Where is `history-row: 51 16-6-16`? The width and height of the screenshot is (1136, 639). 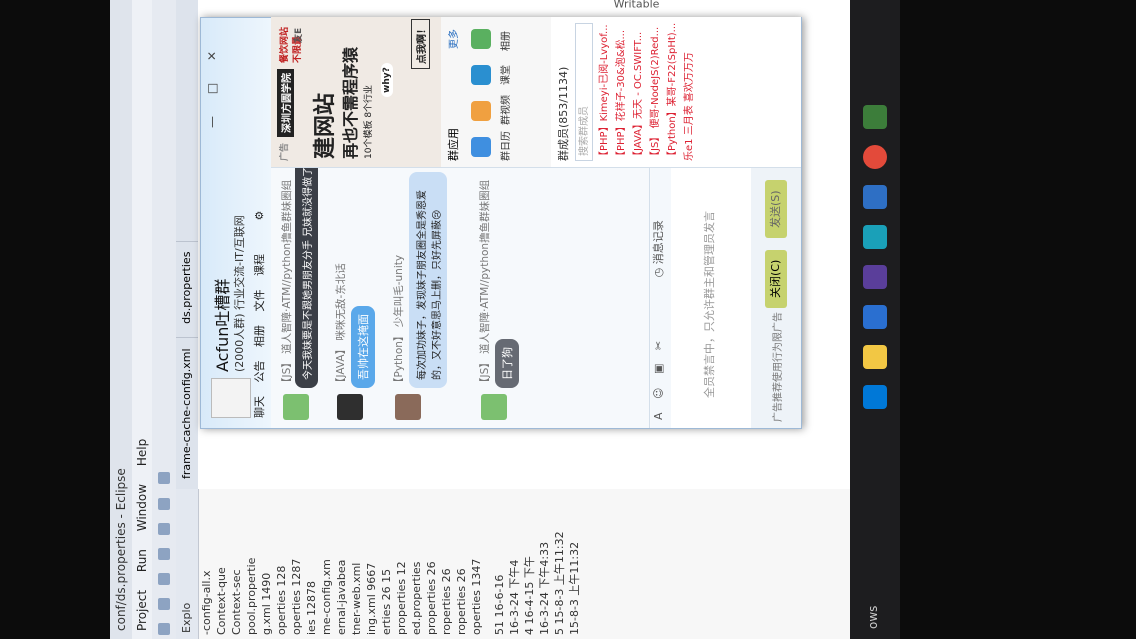
history-row: 51 16-6-16 is located at coordinates (499, 564).